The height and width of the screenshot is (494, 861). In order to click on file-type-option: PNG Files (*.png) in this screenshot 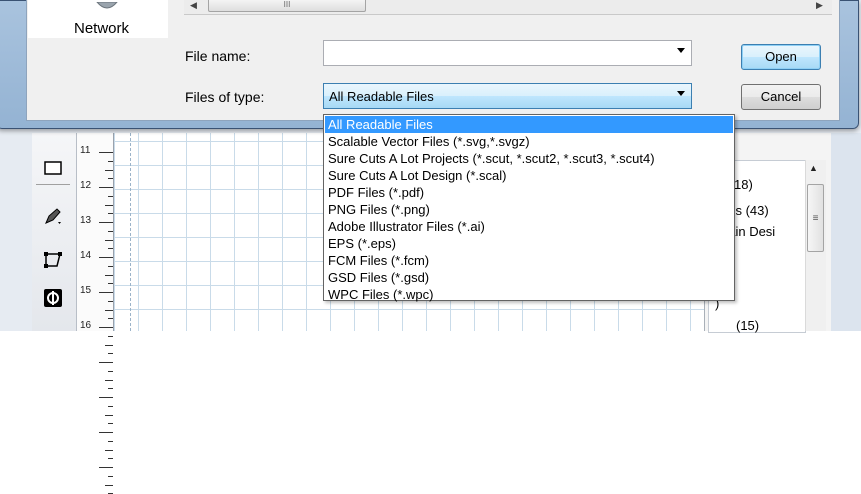, I will do `click(529, 209)`.